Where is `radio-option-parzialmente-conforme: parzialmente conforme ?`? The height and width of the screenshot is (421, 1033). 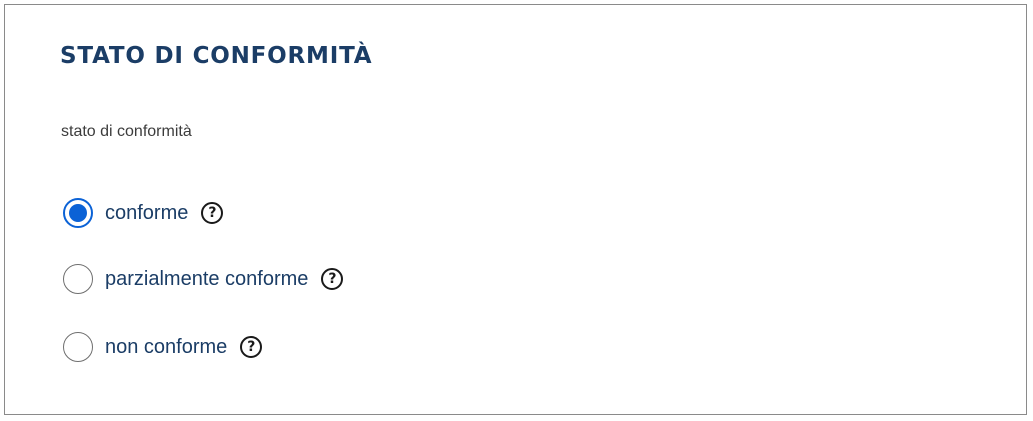
radio-option-parzialmente-conforme: parzialmente conforme ? is located at coordinates (203, 279).